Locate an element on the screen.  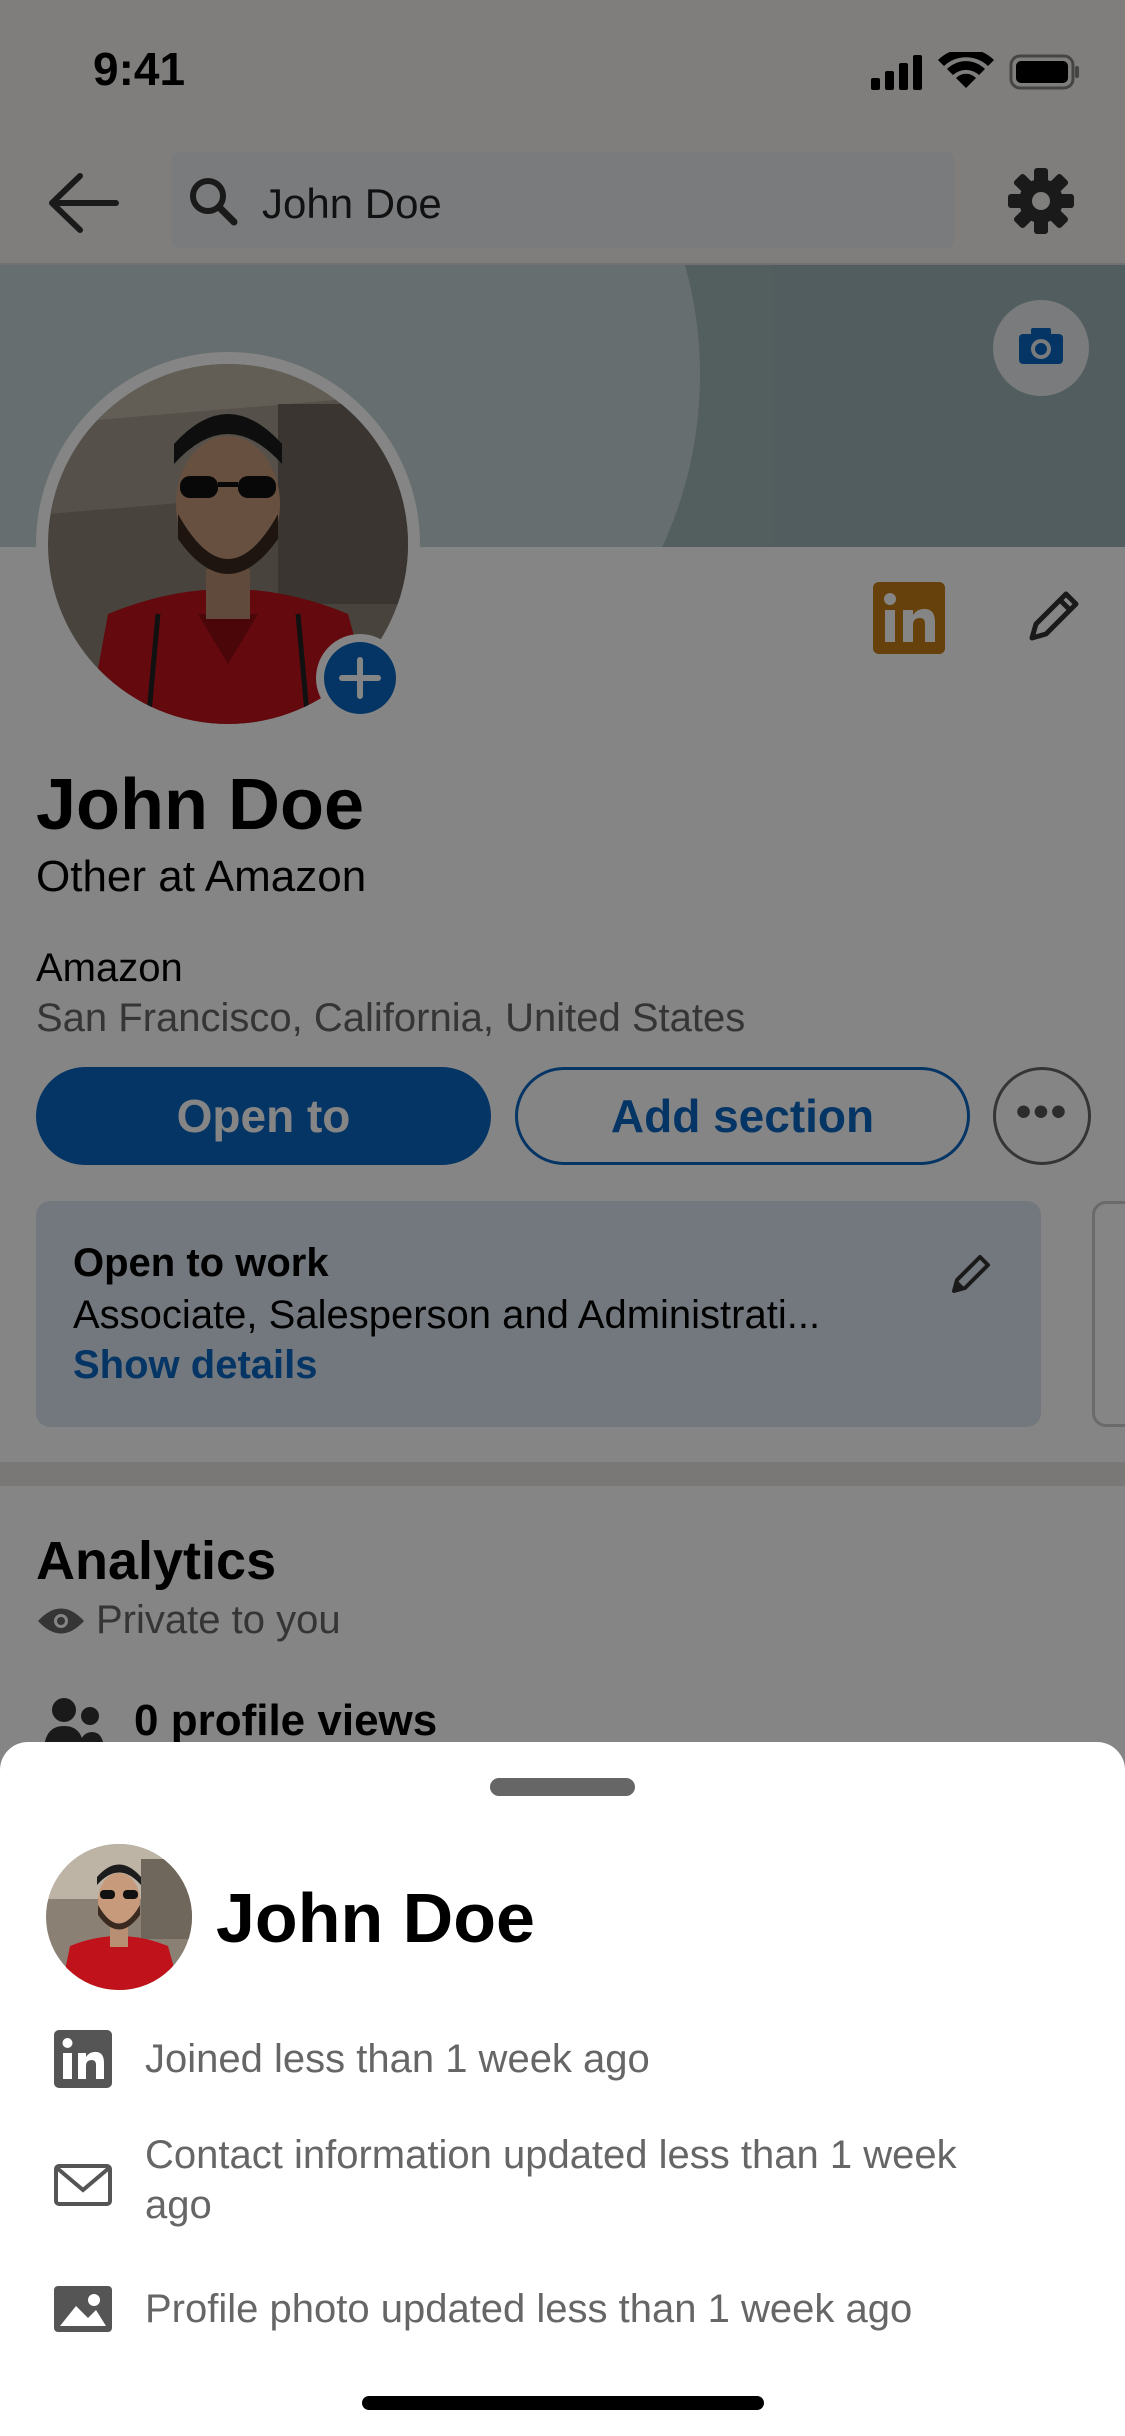
sheet-drag-handle is located at coordinates (562, 1787).